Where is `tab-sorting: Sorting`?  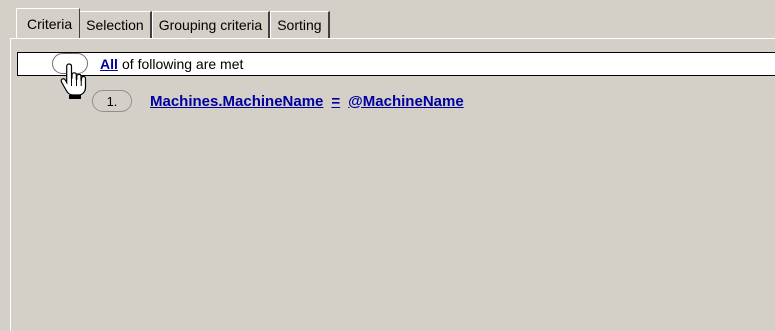
tab-sorting: Sorting is located at coordinates (300, 24).